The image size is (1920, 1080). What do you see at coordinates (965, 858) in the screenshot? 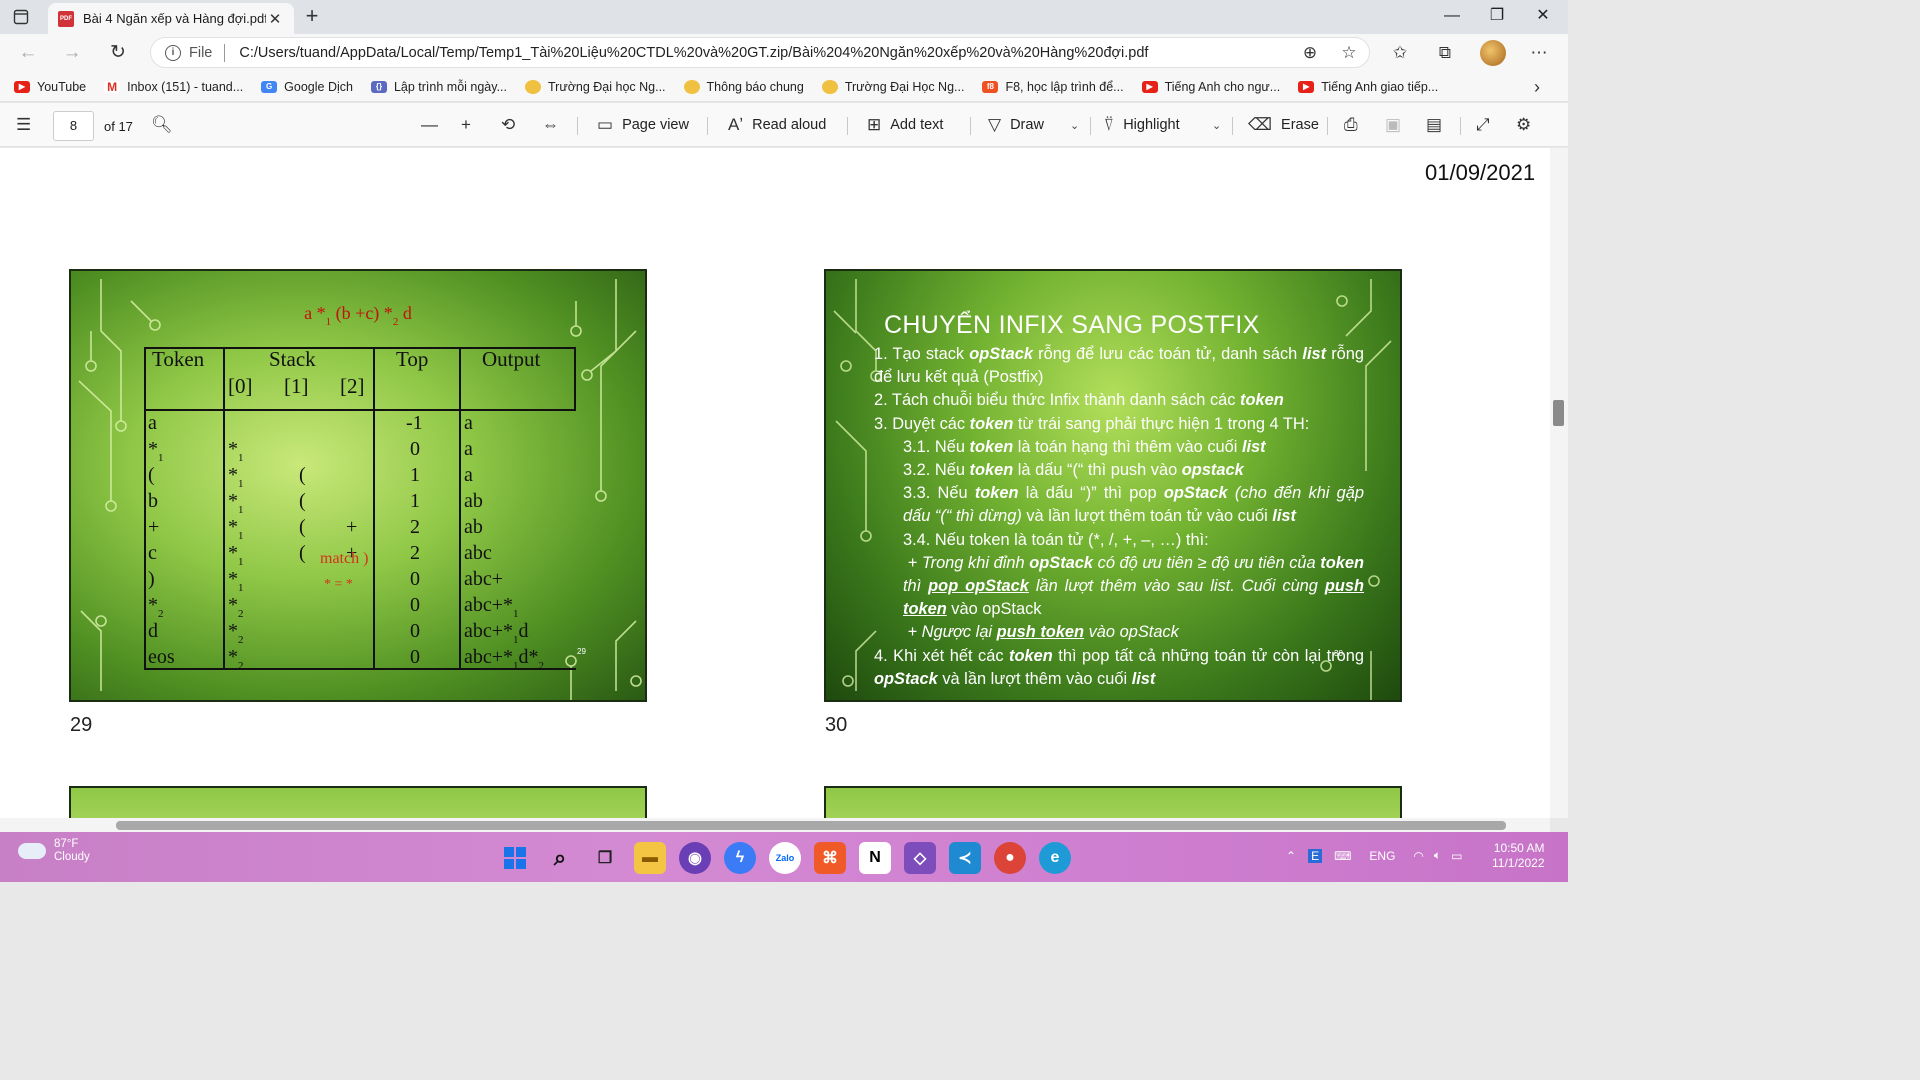
I see `vscode-icon: ≺` at bounding box center [965, 858].